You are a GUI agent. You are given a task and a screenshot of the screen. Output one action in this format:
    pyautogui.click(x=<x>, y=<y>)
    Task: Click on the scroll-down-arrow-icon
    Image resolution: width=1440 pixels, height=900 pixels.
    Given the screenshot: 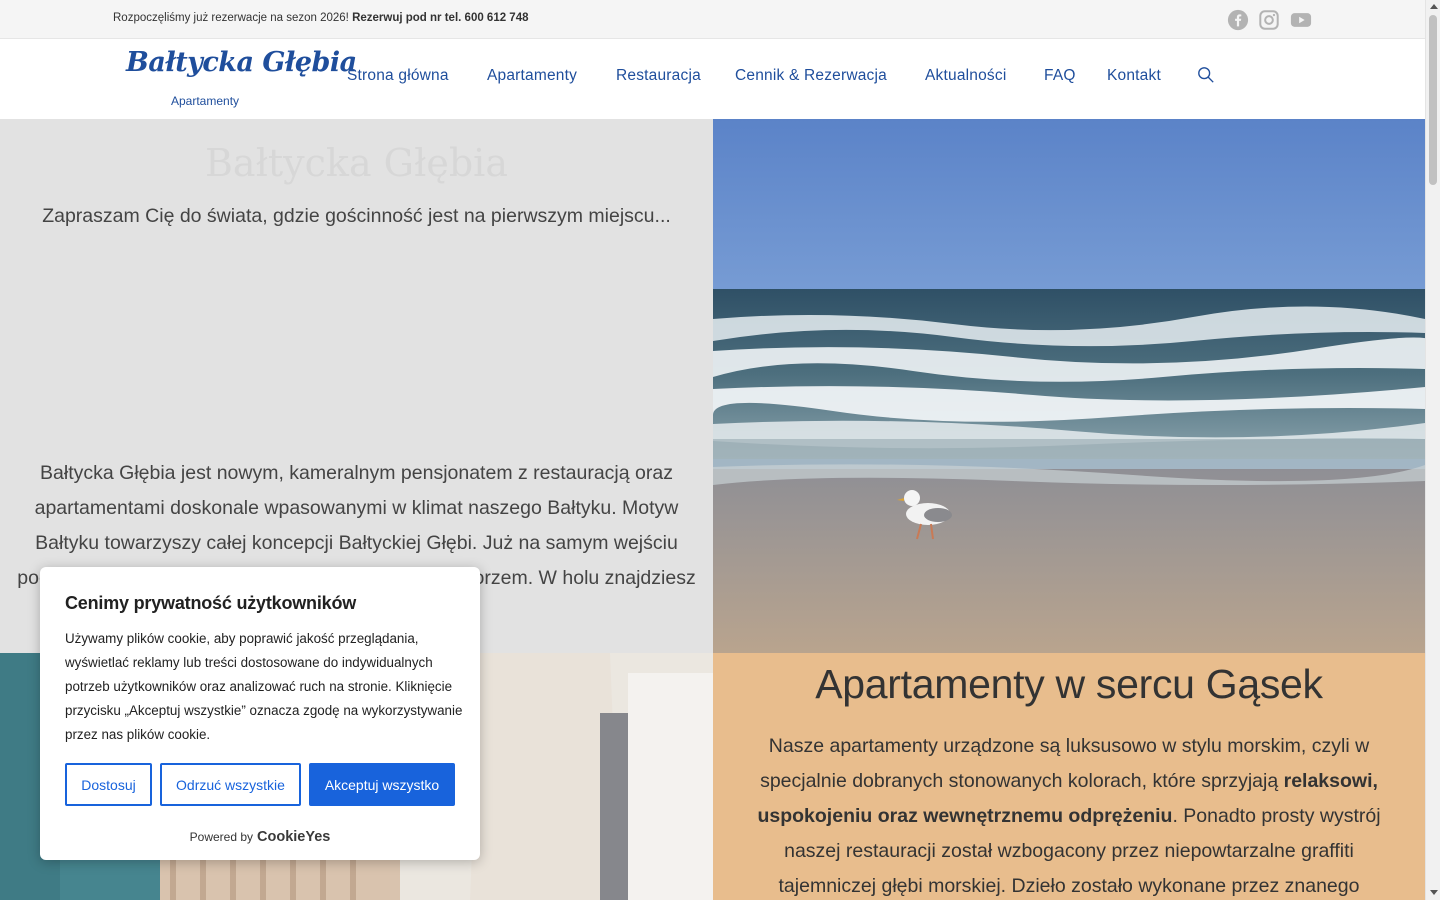 What is the action you would take?
    pyautogui.click(x=1434, y=892)
    